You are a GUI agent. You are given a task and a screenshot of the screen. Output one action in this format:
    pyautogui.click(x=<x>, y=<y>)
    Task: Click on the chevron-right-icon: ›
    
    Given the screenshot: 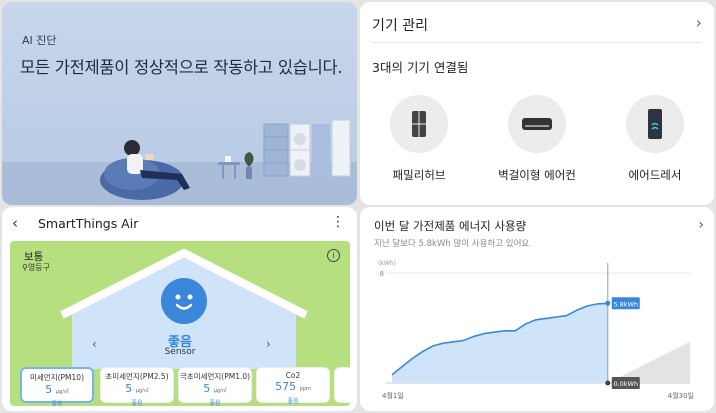 What is the action you would take?
    pyautogui.click(x=699, y=22)
    